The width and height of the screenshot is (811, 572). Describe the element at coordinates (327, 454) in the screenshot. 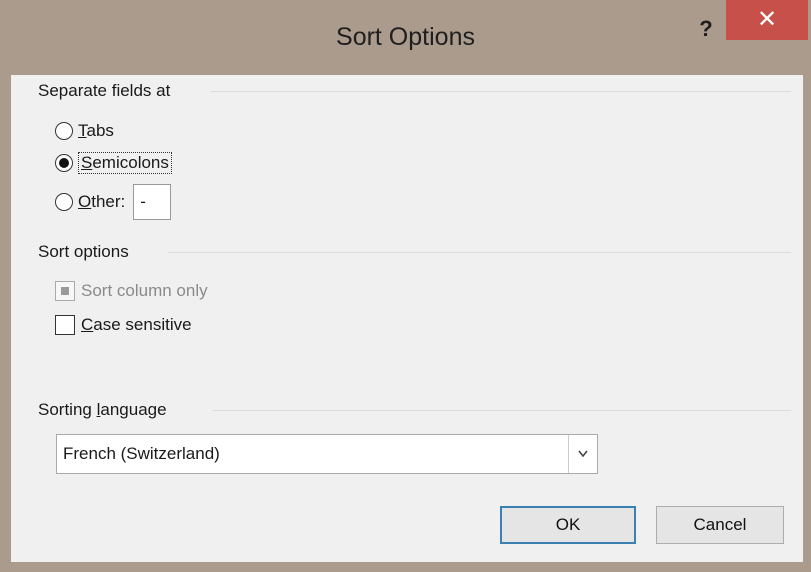

I see `sorting-language-select: French (Switzerland)` at that location.